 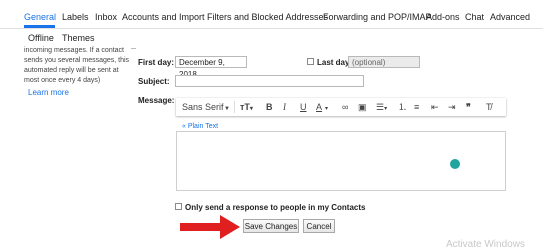 What do you see at coordinates (200, 126) in the screenshot?
I see `plain-text-link: « Plain Text` at bounding box center [200, 126].